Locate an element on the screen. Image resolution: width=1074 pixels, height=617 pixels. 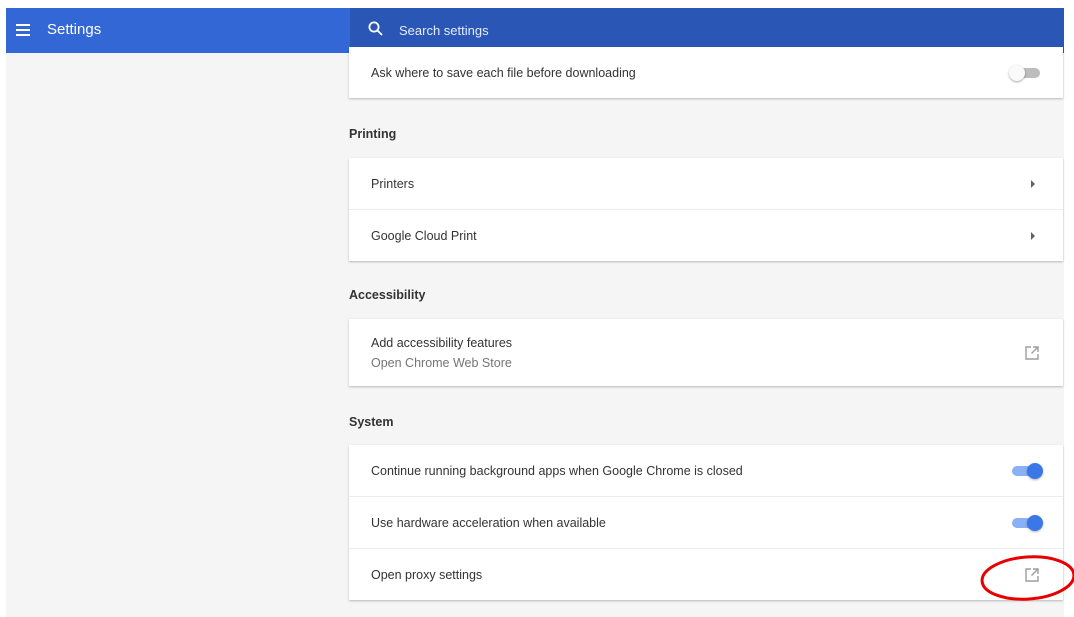
printers-label: Printers is located at coordinates (393, 183).